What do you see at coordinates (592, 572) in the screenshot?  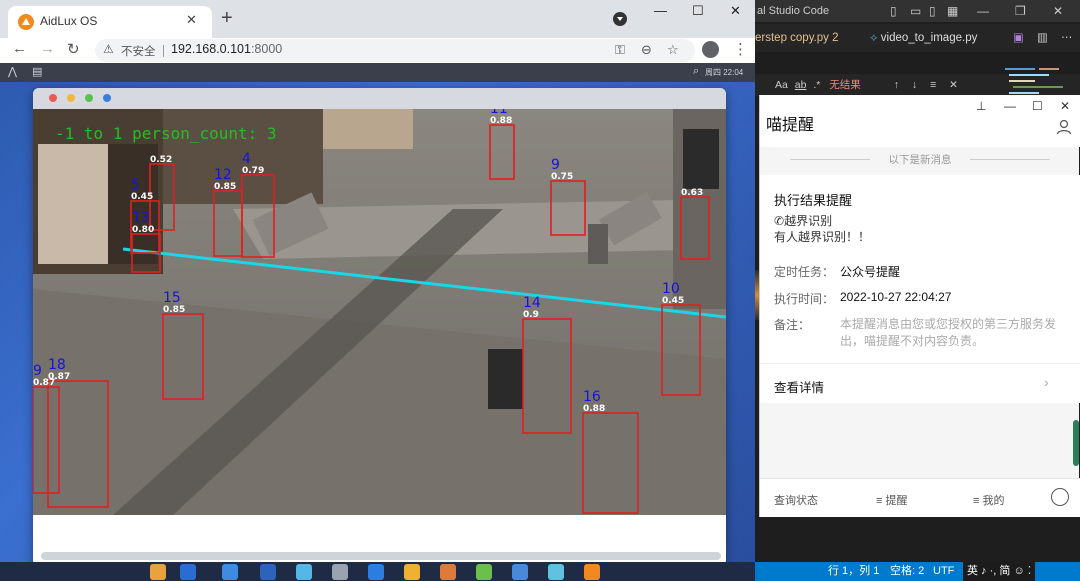 I see `taskbar-aidlux-icon` at bounding box center [592, 572].